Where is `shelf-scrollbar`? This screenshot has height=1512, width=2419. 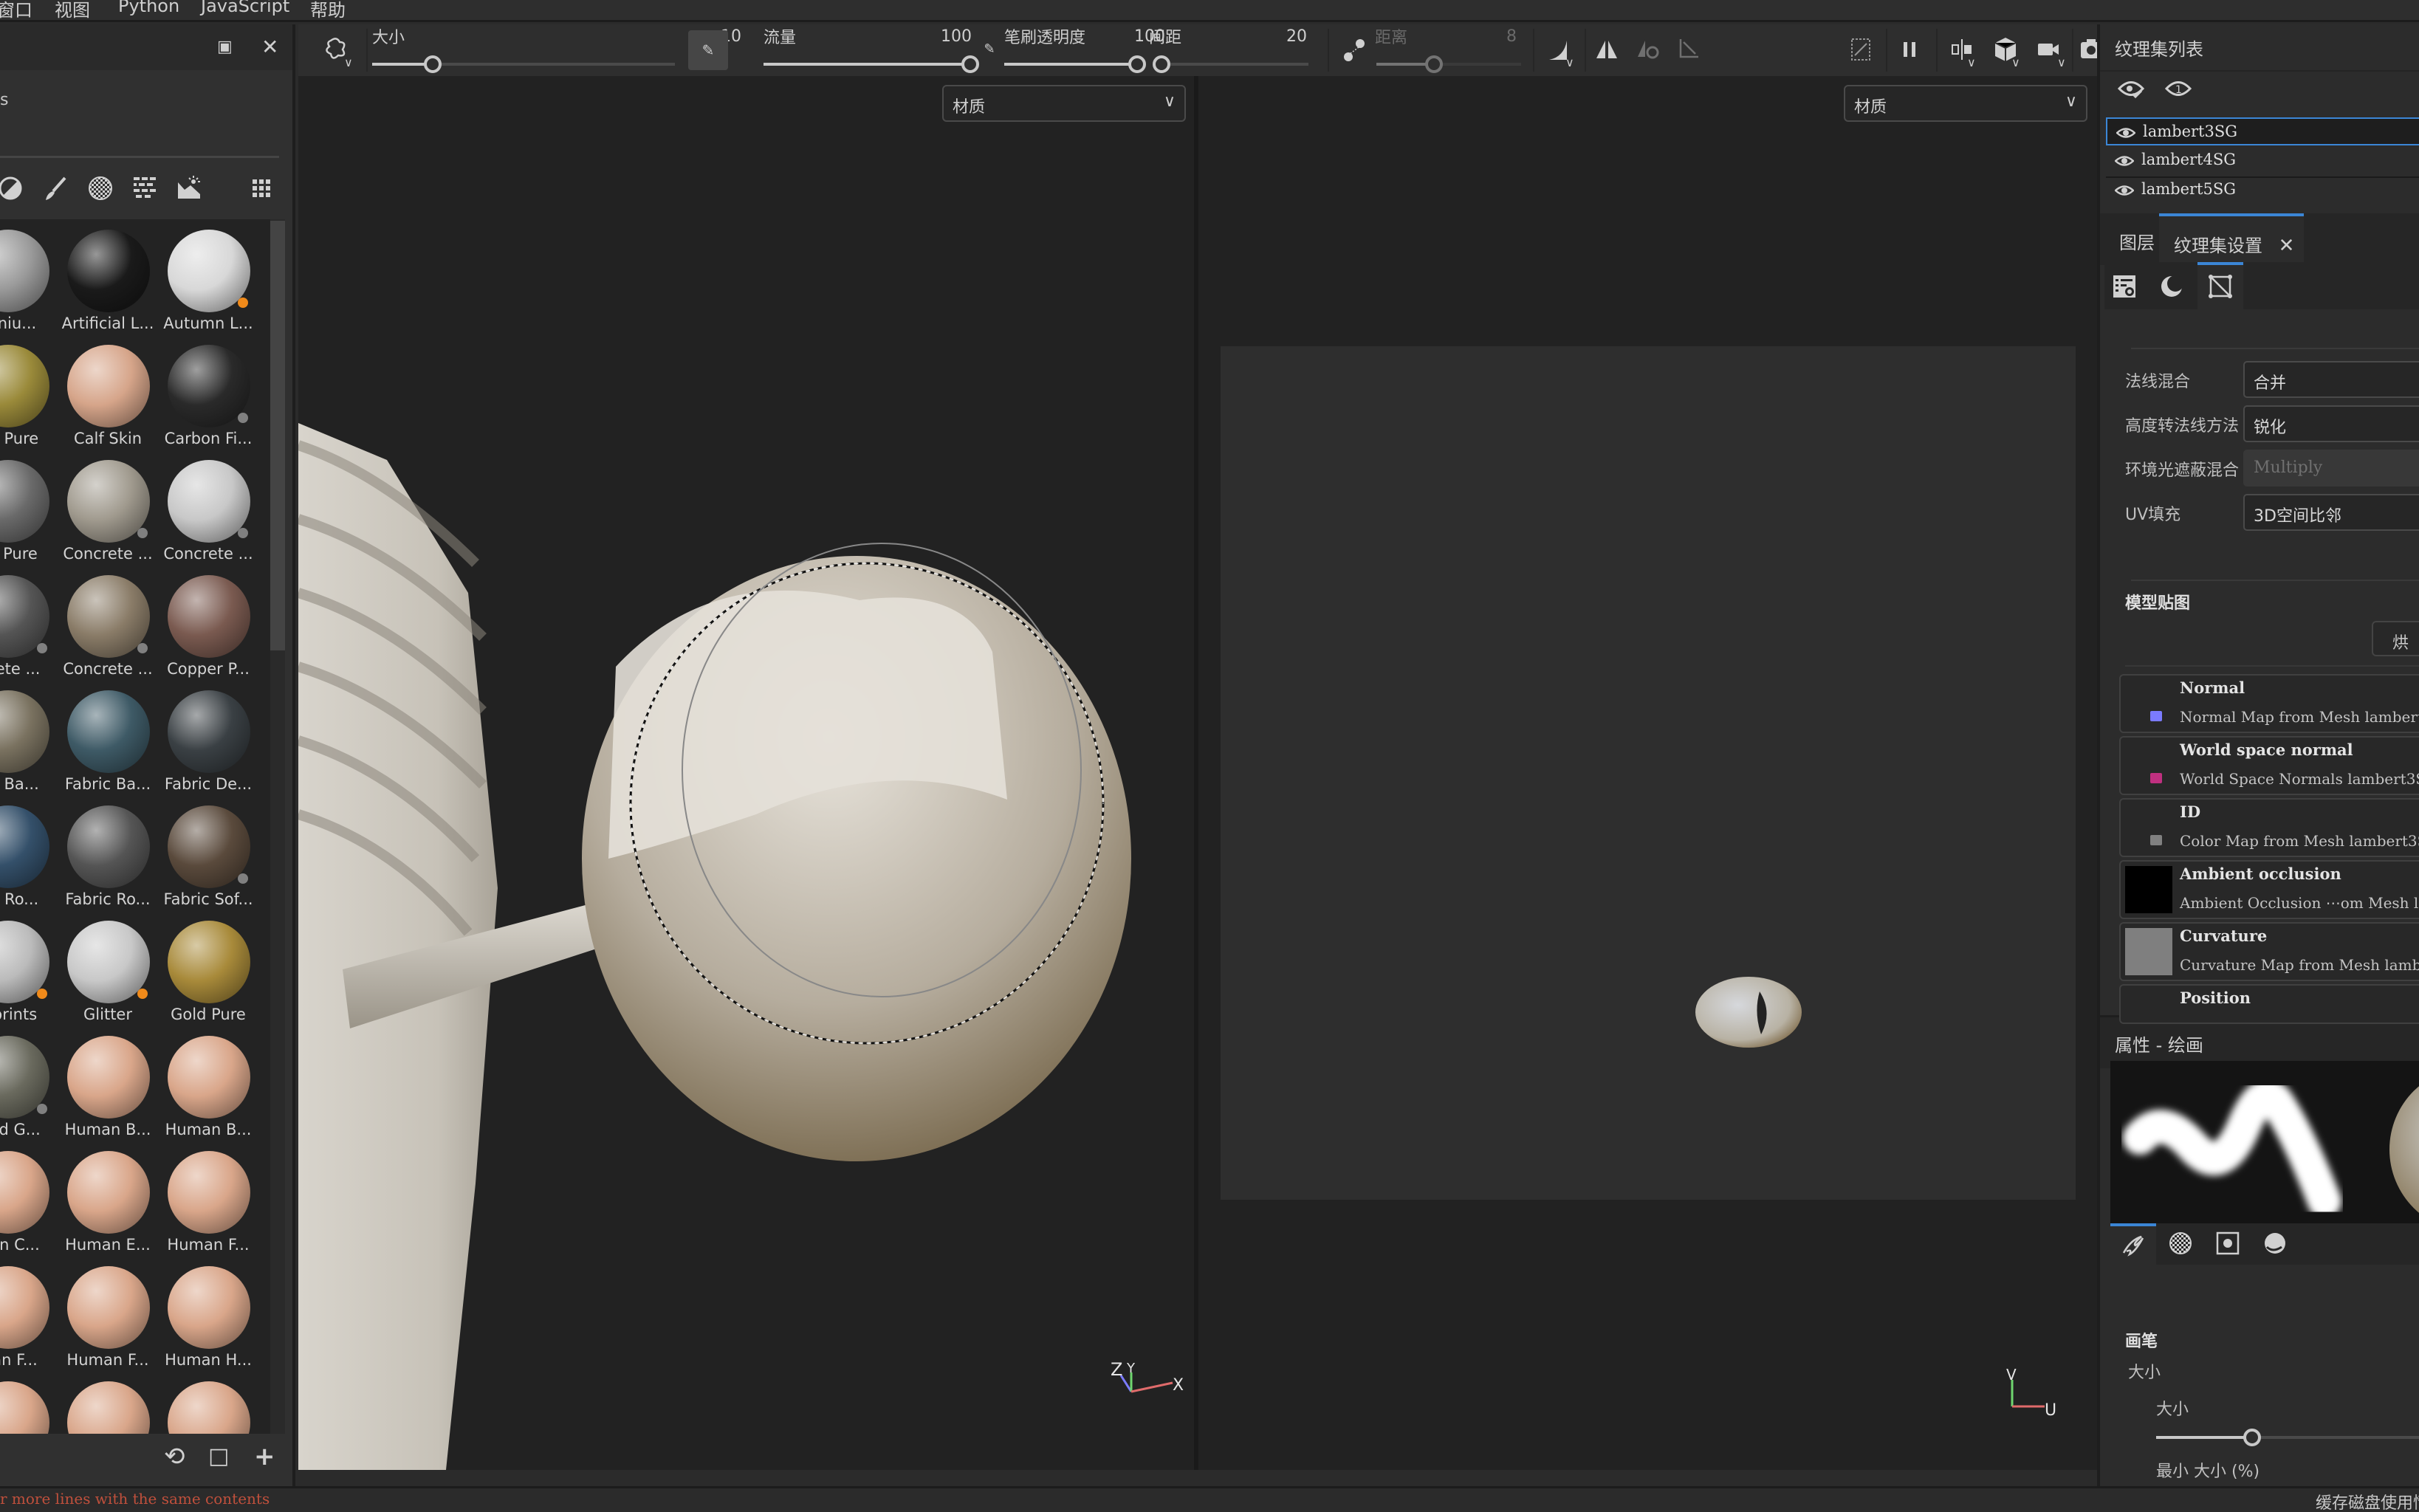 shelf-scrollbar is located at coordinates (277, 826).